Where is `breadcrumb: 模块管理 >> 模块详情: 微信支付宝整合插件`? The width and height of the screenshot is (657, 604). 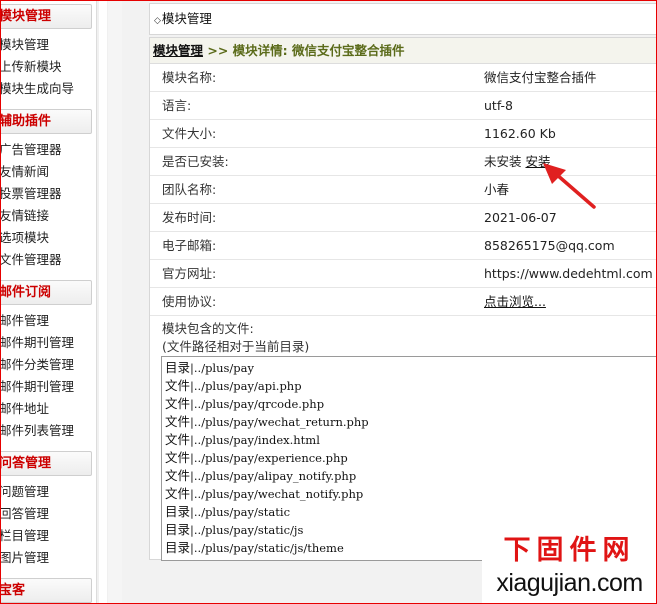
breadcrumb: 模块管理 >> 模块详情: 微信支付宝整合插件 is located at coordinates (403, 51).